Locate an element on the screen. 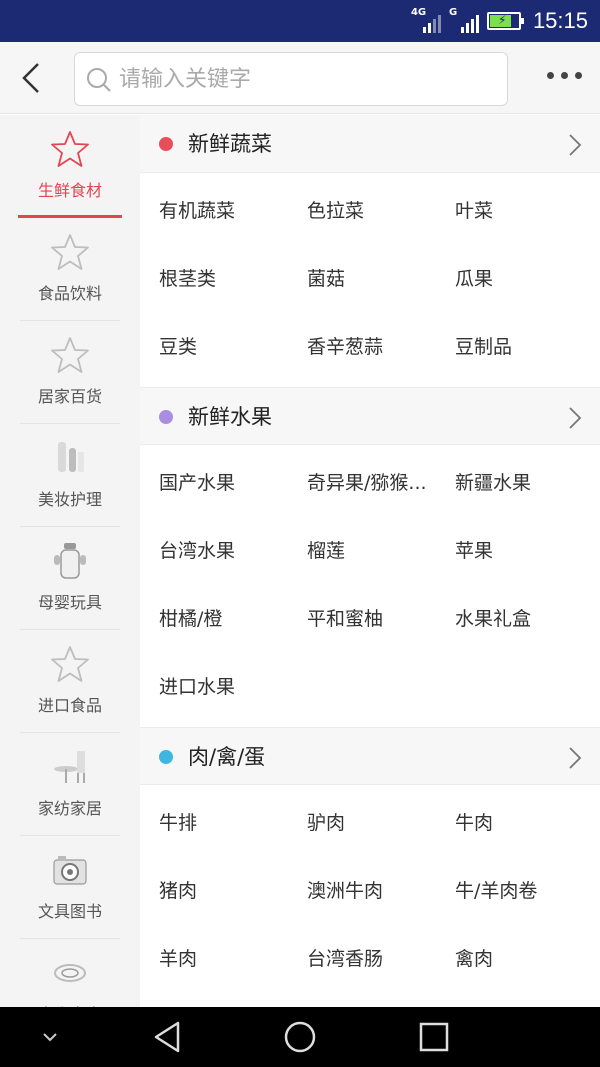 Image resolution: width=600 pixels, height=1067 pixels. sidebar-item: 文具图书 is located at coordinates (70, 887).